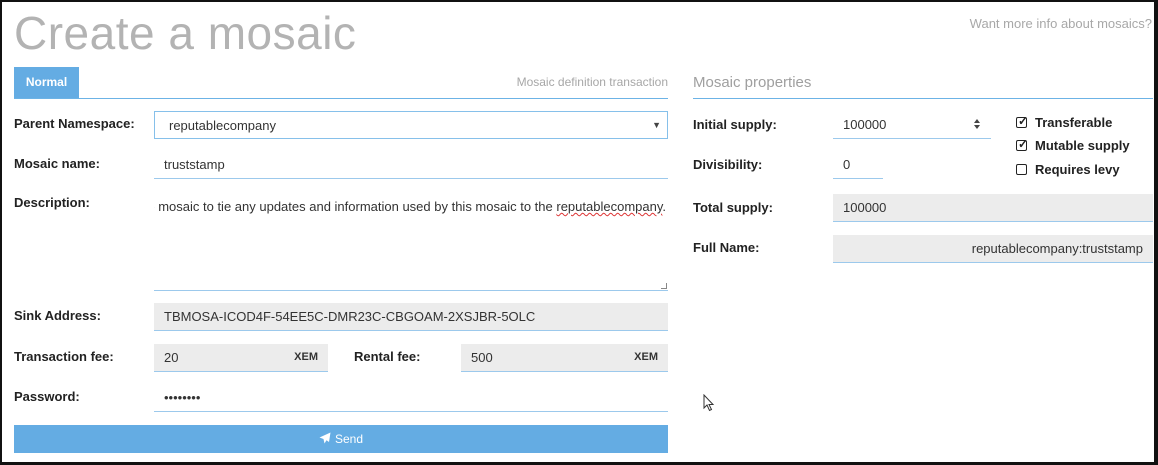  What do you see at coordinates (222, 125) in the screenshot?
I see `parent-namespace-value: reputablecompany` at bounding box center [222, 125].